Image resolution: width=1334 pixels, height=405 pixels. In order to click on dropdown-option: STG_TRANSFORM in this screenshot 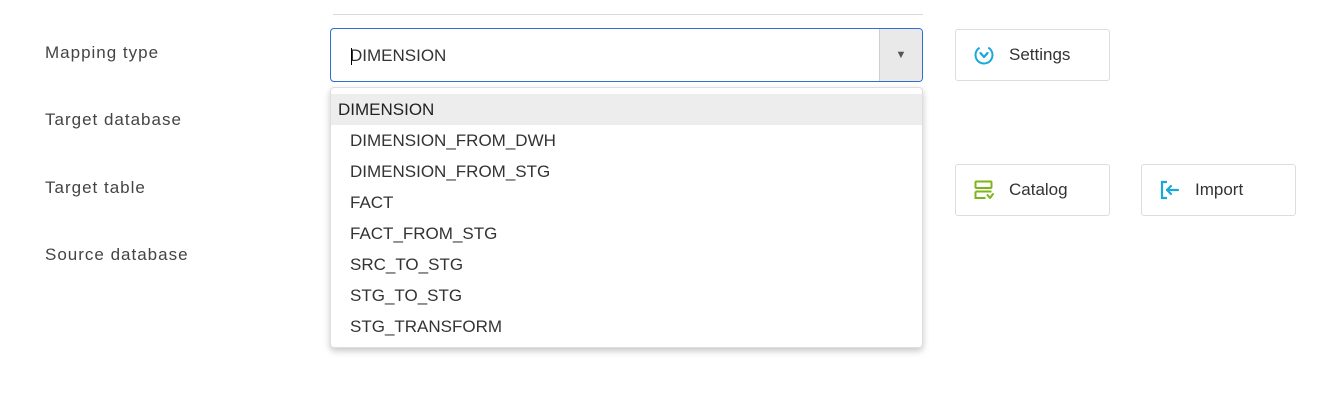, I will do `click(626, 326)`.